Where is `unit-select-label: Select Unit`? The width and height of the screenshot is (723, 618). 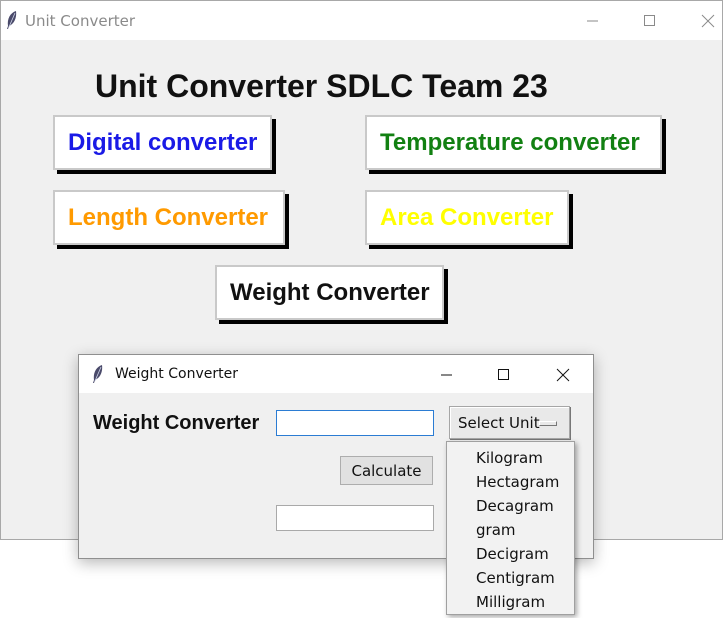
unit-select-label: Select Unit is located at coordinates (499, 422).